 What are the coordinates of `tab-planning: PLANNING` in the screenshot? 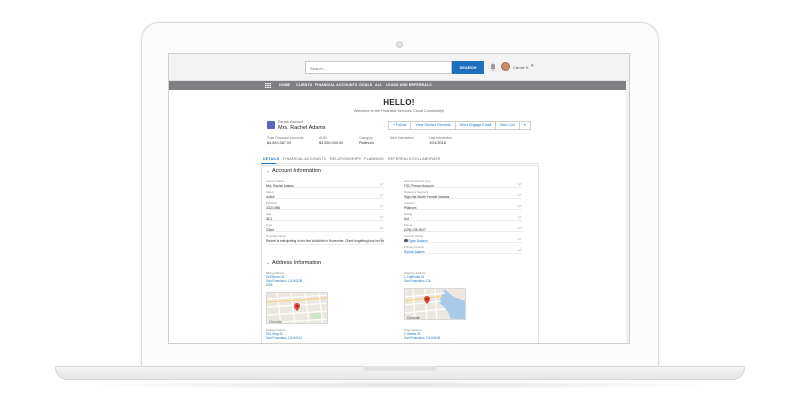 It's located at (374, 159).